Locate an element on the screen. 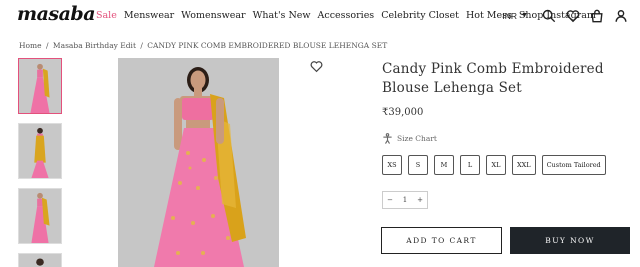 This screenshot has height=267, width=640. buy-now-button: BUY NOW is located at coordinates (570, 240).